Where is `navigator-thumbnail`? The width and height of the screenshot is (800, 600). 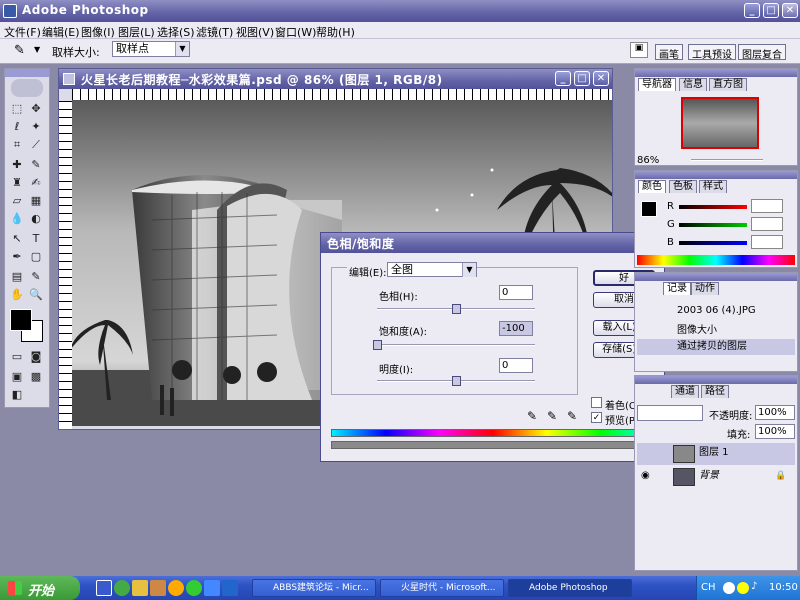 navigator-thumbnail is located at coordinates (720, 123).